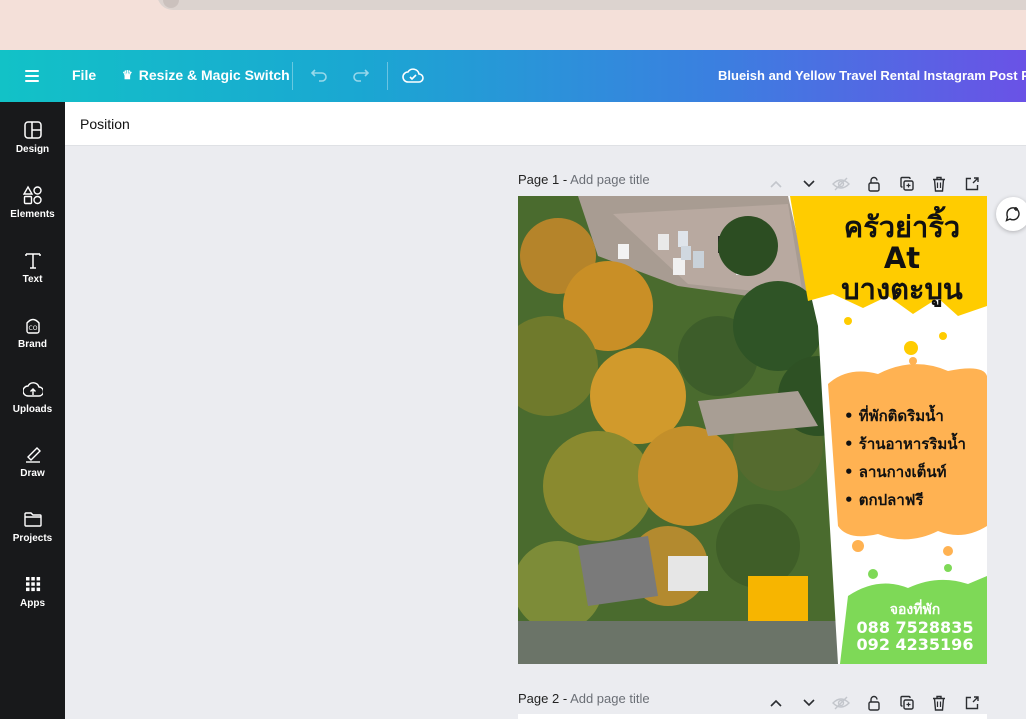 The image size is (1026, 719). I want to click on cloud-saved-icon, so click(413, 76).